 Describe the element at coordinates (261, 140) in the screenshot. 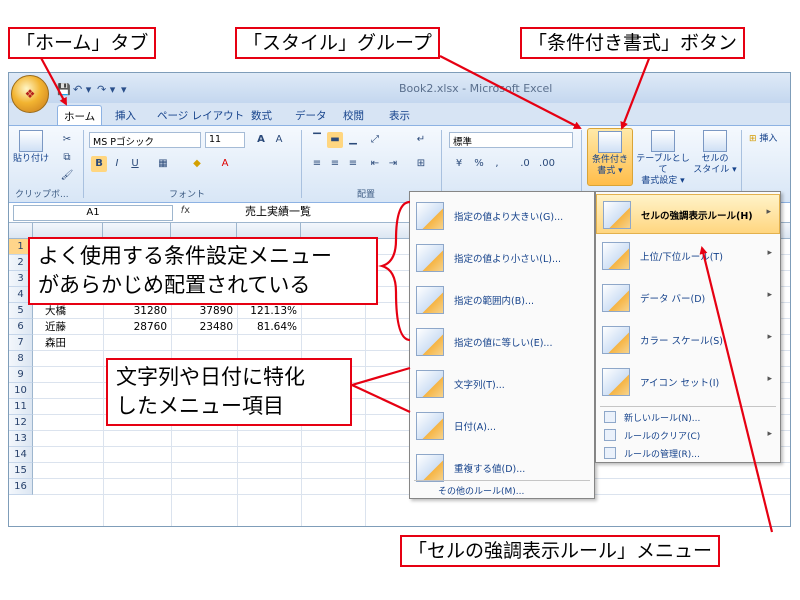

I see `grow-font-icon: A` at that location.